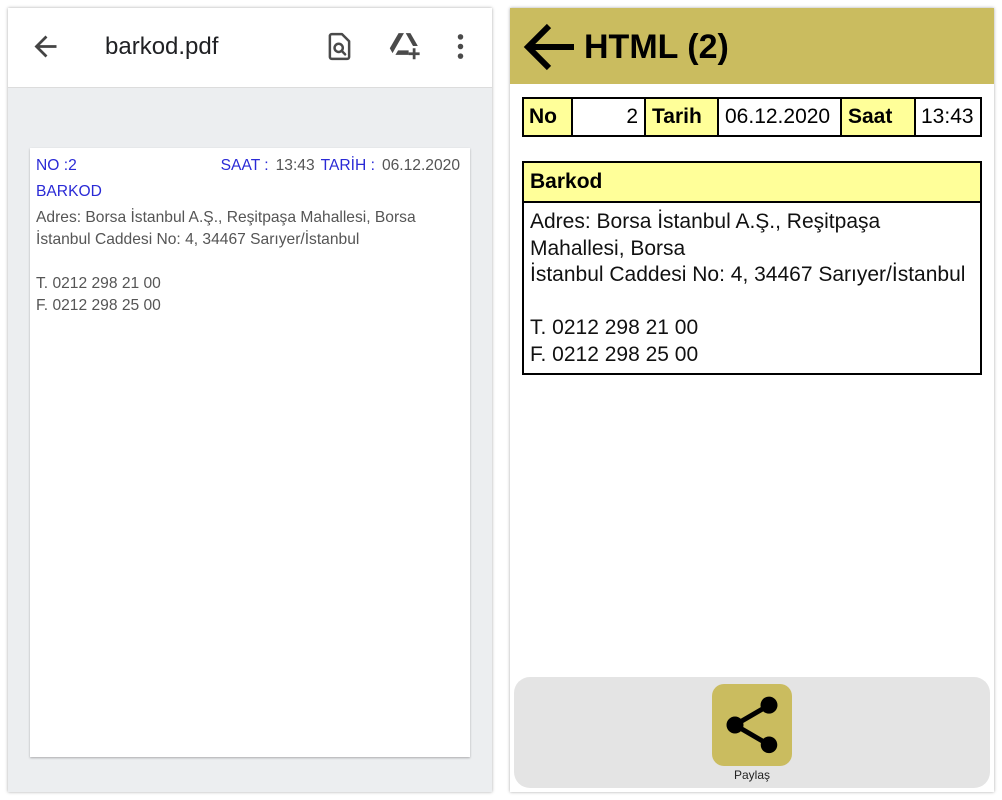 The height and width of the screenshot is (800, 1002). Describe the element at coordinates (339, 46) in the screenshot. I see `find-in-page-icon` at that location.